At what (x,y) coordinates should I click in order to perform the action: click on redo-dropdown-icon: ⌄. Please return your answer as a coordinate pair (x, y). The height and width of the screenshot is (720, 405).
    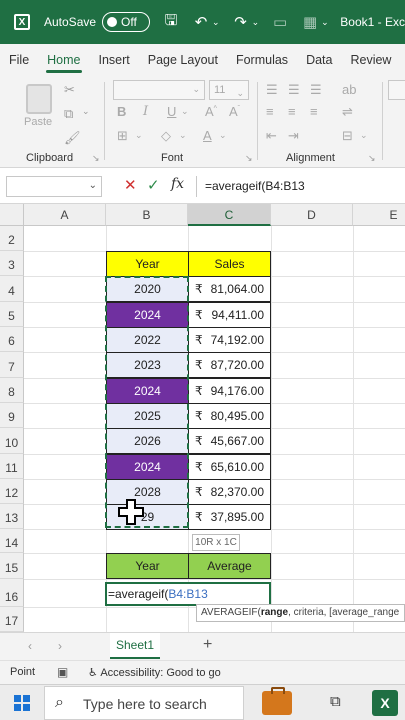
    Looking at the image, I should click on (256, 22).